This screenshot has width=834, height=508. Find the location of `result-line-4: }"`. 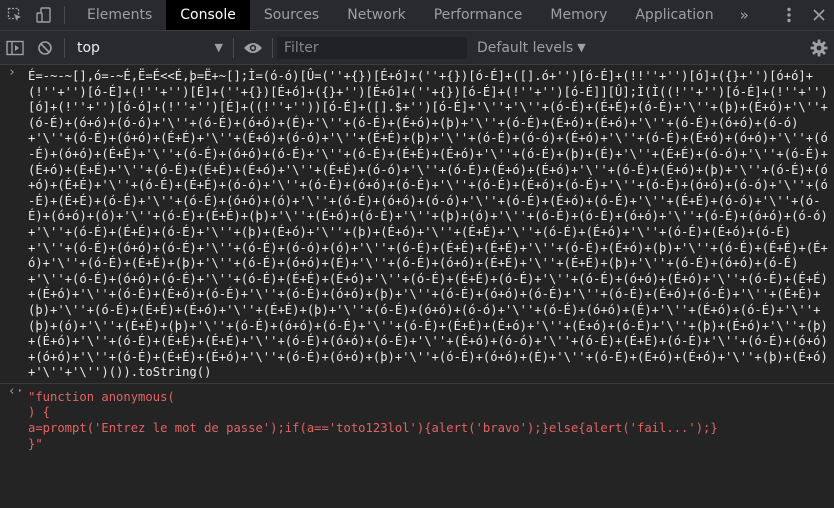

result-line-4: }" is located at coordinates (35, 443).